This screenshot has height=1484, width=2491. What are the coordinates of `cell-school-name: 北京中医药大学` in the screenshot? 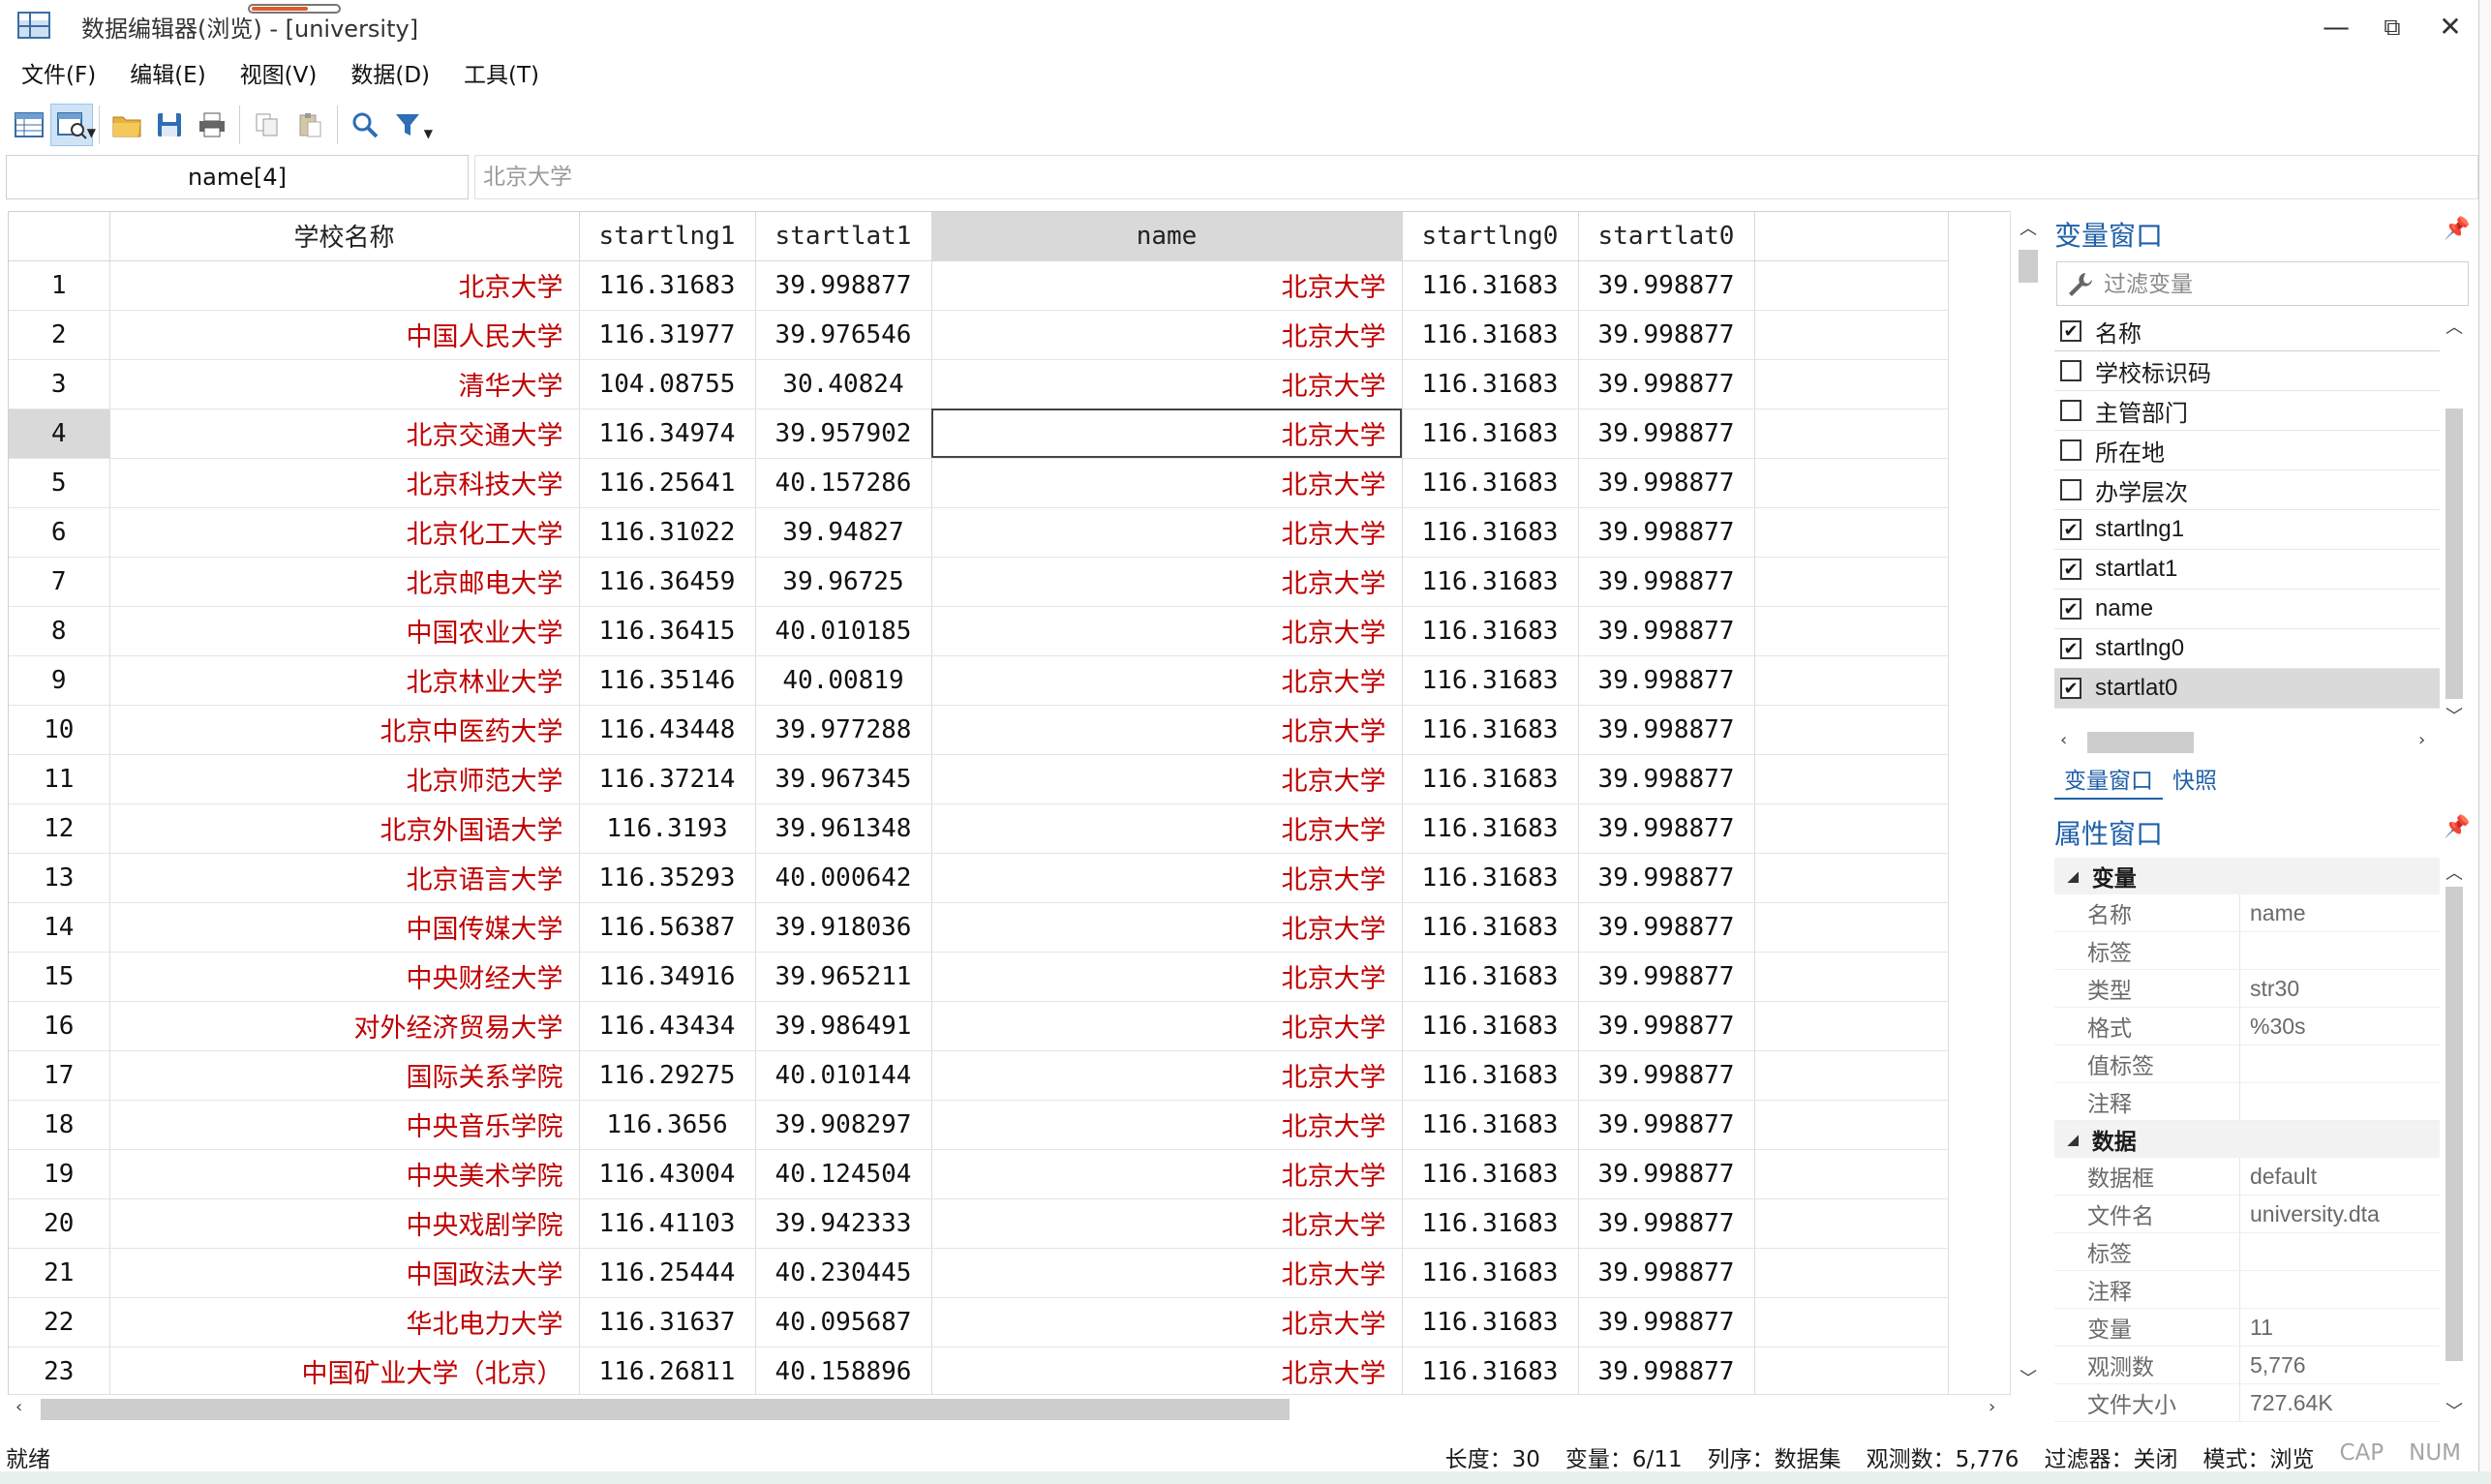 It's located at (344, 730).